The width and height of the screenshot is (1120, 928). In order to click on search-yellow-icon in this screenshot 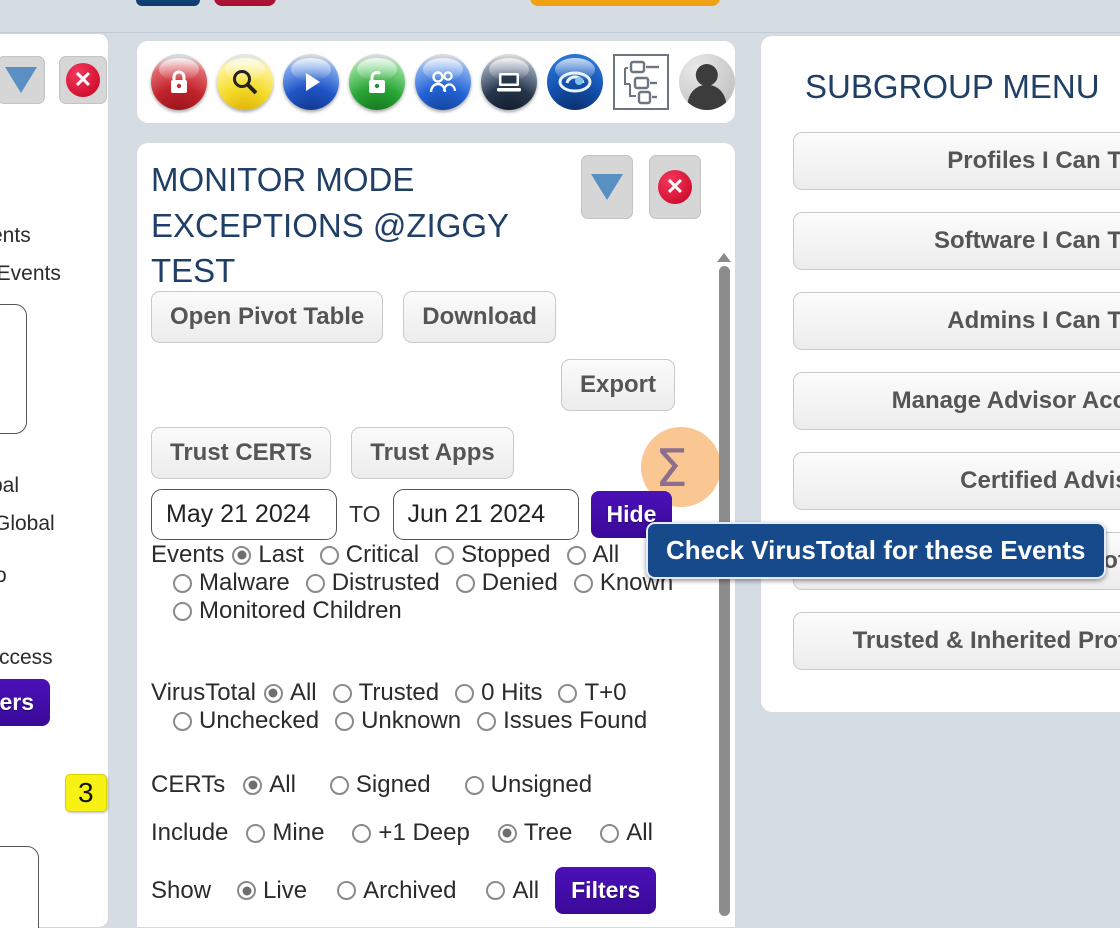, I will do `click(245, 82)`.